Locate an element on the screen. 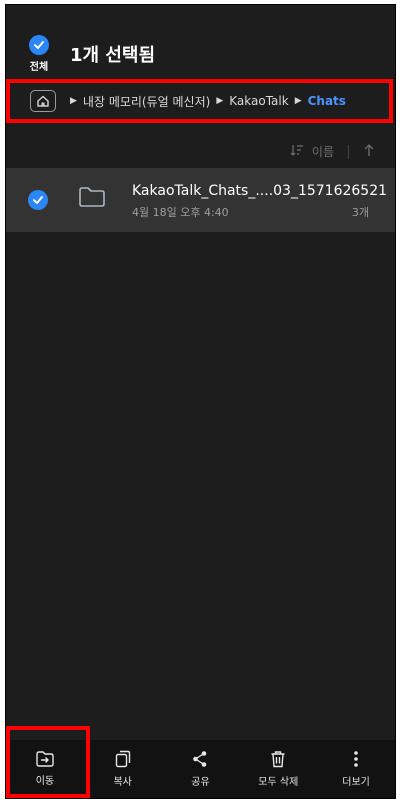  select-all-toggle: 전체 is located at coordinates (39, 54).